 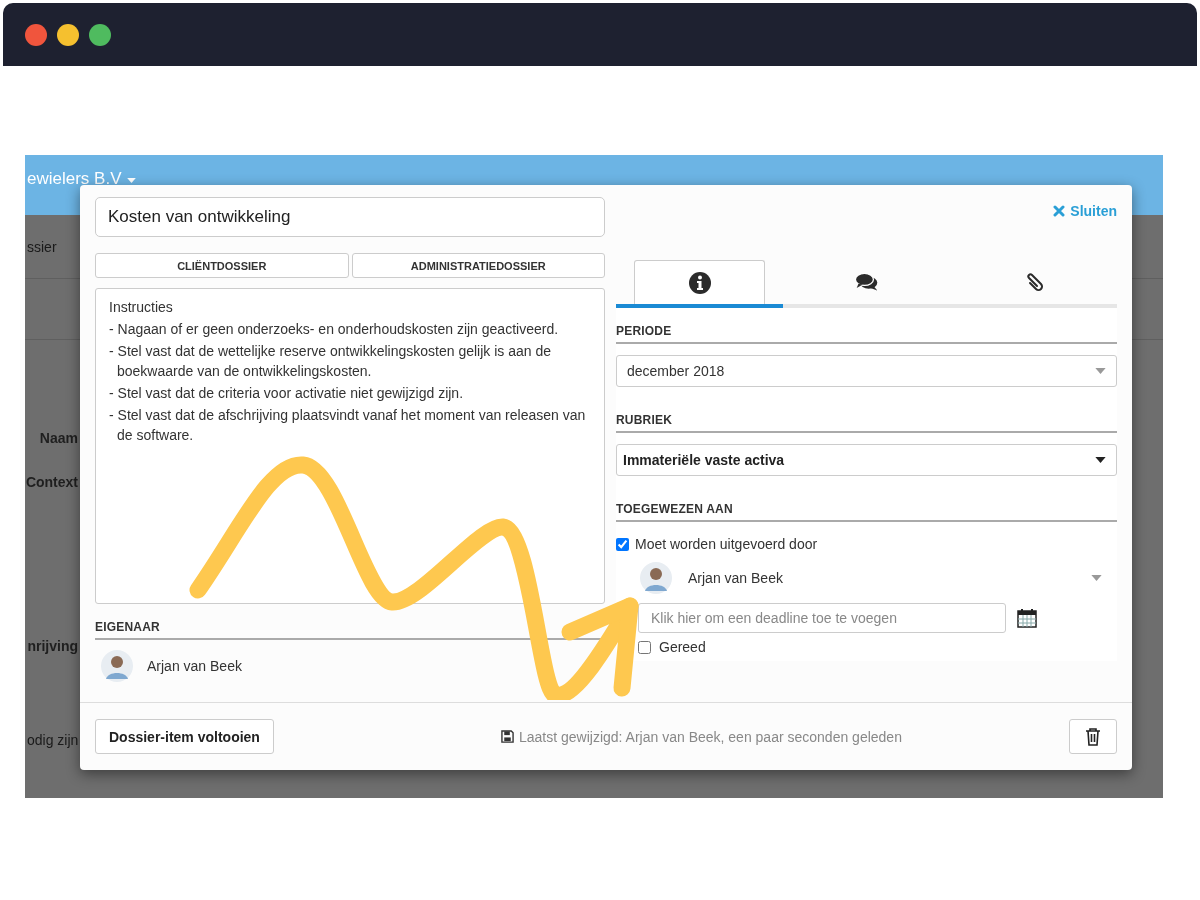 What do you see at coordinates (866, 423) in the screenshot?
I see `section-heading: RUBRIEK` at bounding box center [866, 423].